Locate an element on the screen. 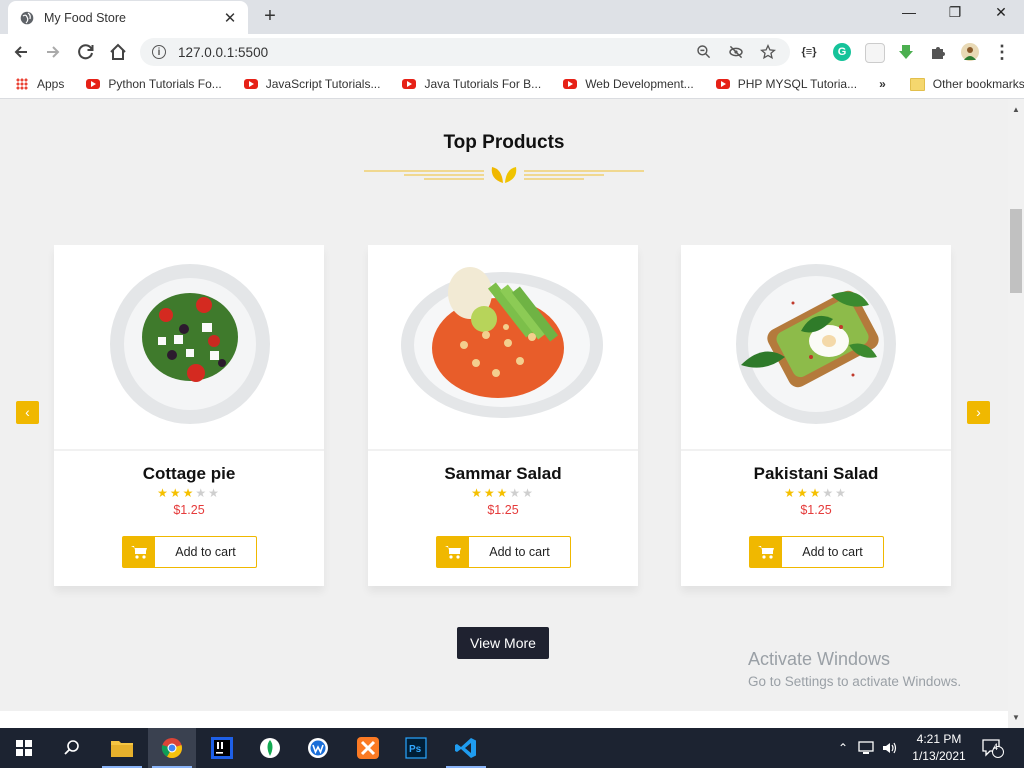 The height and width of the screenshot is (768, 1024). notification-count: 4 is located at coordinates (996, 747).